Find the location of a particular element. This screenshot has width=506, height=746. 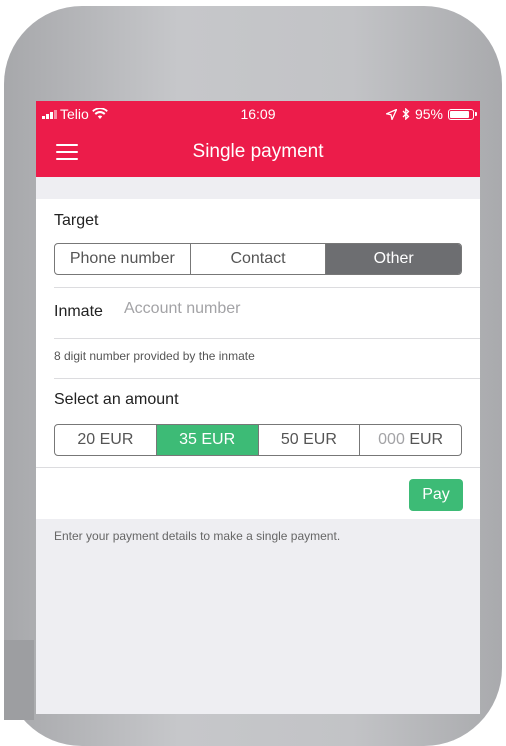

bluetooth-icon is located at coordinates (406, 114).